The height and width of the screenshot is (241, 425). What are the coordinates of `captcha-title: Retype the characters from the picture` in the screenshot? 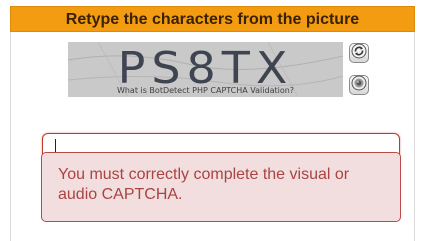 It's located at (212, 19).